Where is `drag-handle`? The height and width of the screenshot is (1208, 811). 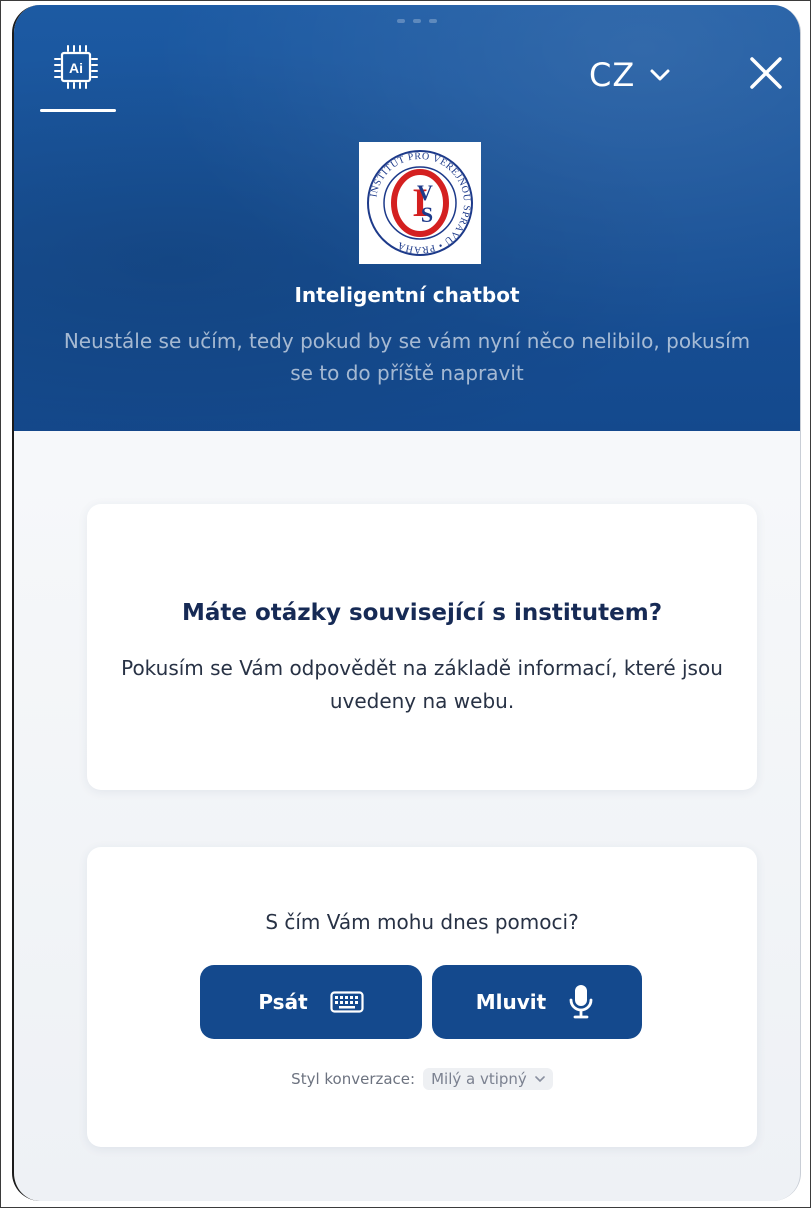
drag-handle is located at coordinates (417, 22).